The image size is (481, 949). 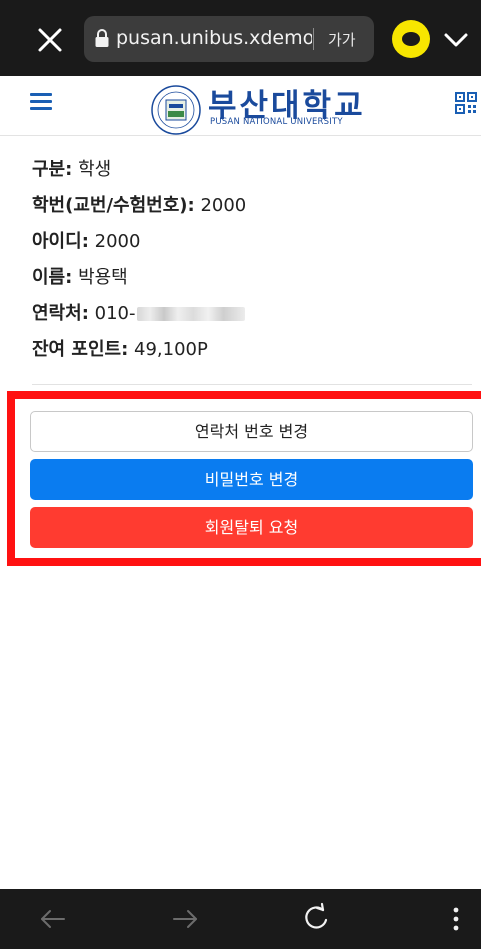 I want to click on info-row-type: 구분: 학생, so click(x=242, y=170).